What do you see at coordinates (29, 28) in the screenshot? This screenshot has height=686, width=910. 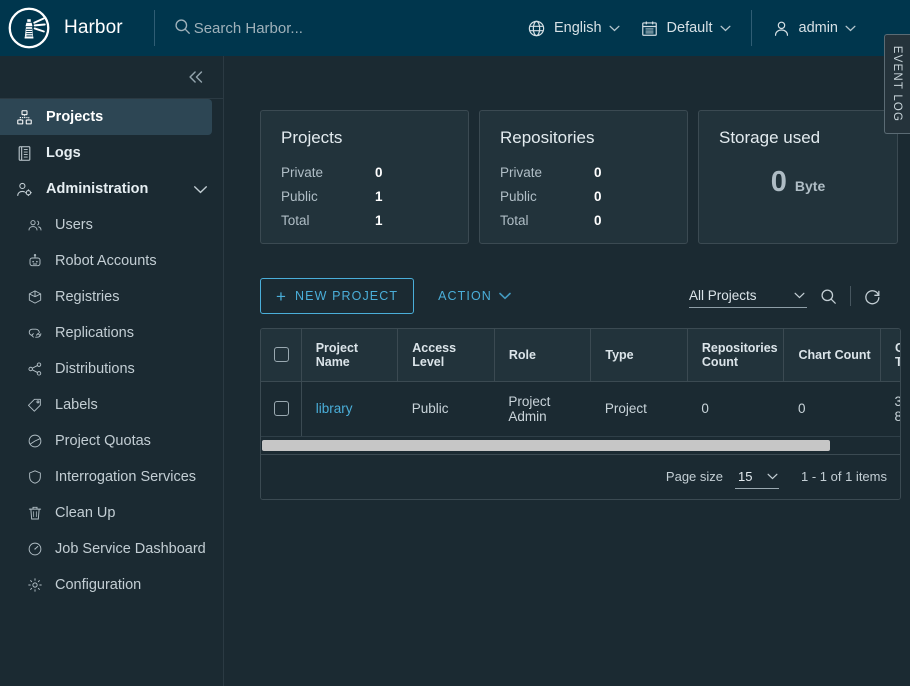 I see `harbor-lighthouse-logo-icon` at bounding box center [29, 28].